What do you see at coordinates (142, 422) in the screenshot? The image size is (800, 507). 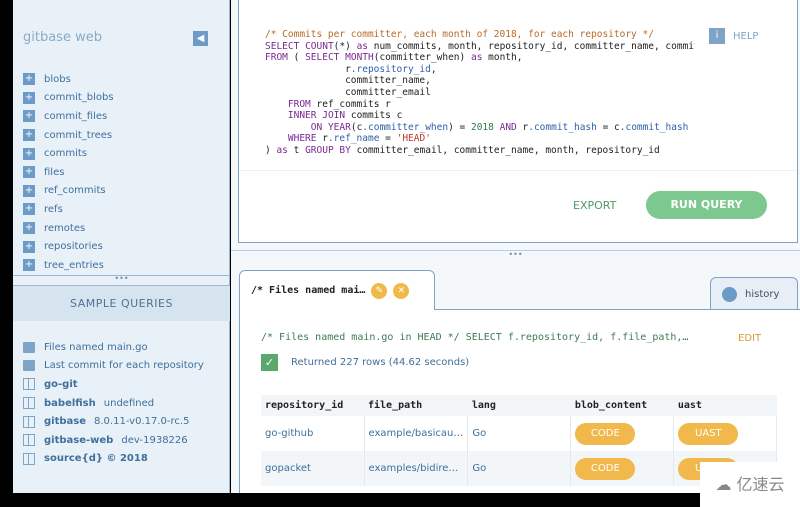 I see `version-value: 8.0.11-v0.17.0-rc.5` at bounding box center [142, 422].